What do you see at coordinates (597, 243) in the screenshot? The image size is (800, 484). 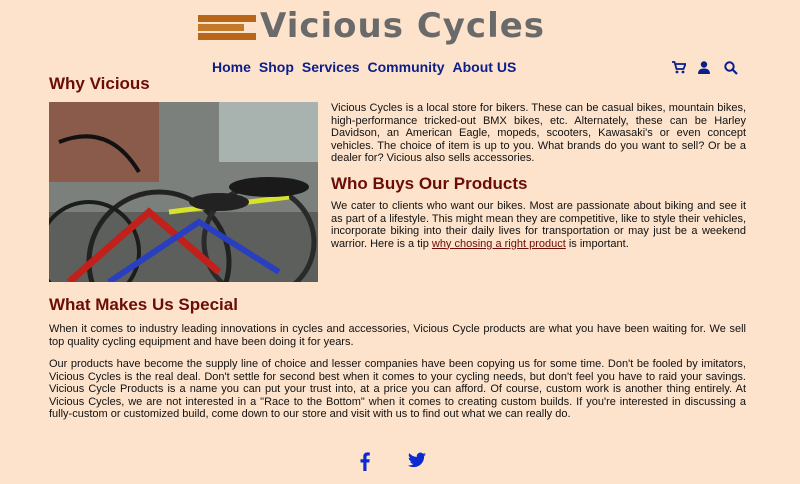 I see `who-buys-text-tail: is important.` at bounding box center [597, 243].